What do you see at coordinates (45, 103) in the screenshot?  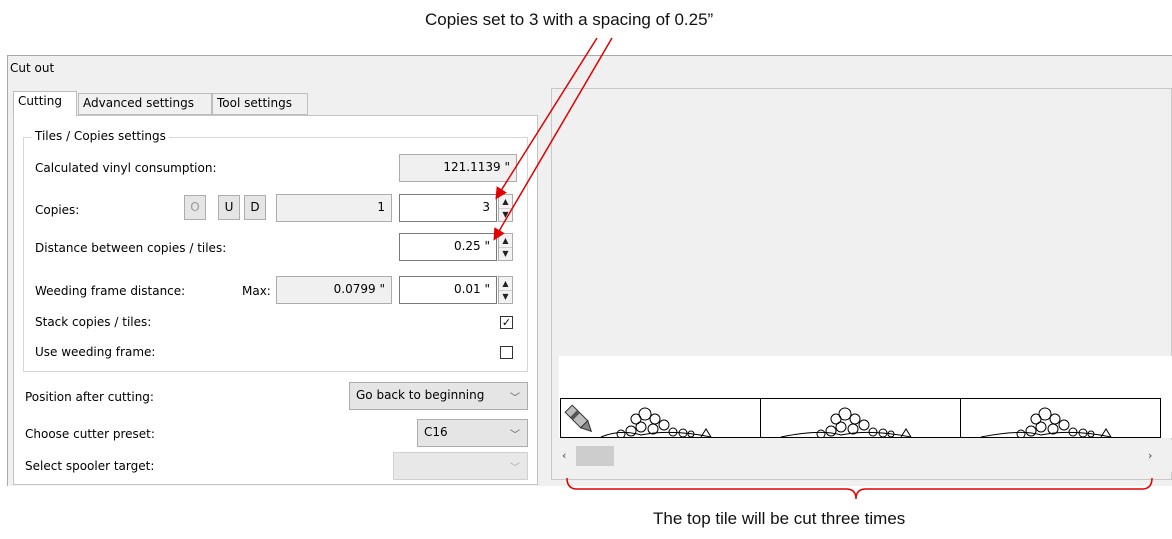 I see `tab-cutting: Cutting` at bounding box center [45, 103].